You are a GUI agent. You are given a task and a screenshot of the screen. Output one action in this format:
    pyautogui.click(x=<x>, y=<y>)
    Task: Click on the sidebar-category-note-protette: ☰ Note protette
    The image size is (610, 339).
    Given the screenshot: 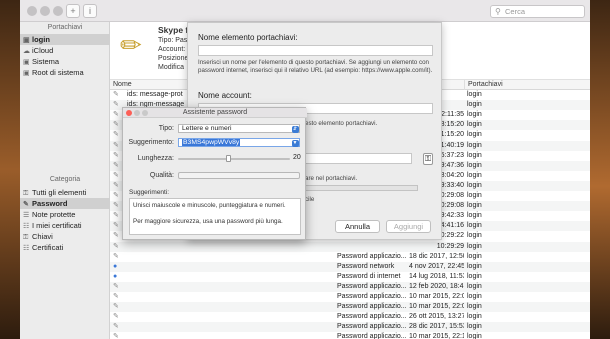 What is the action you would take?
    pyautogui.click(x=65, y=214)
    